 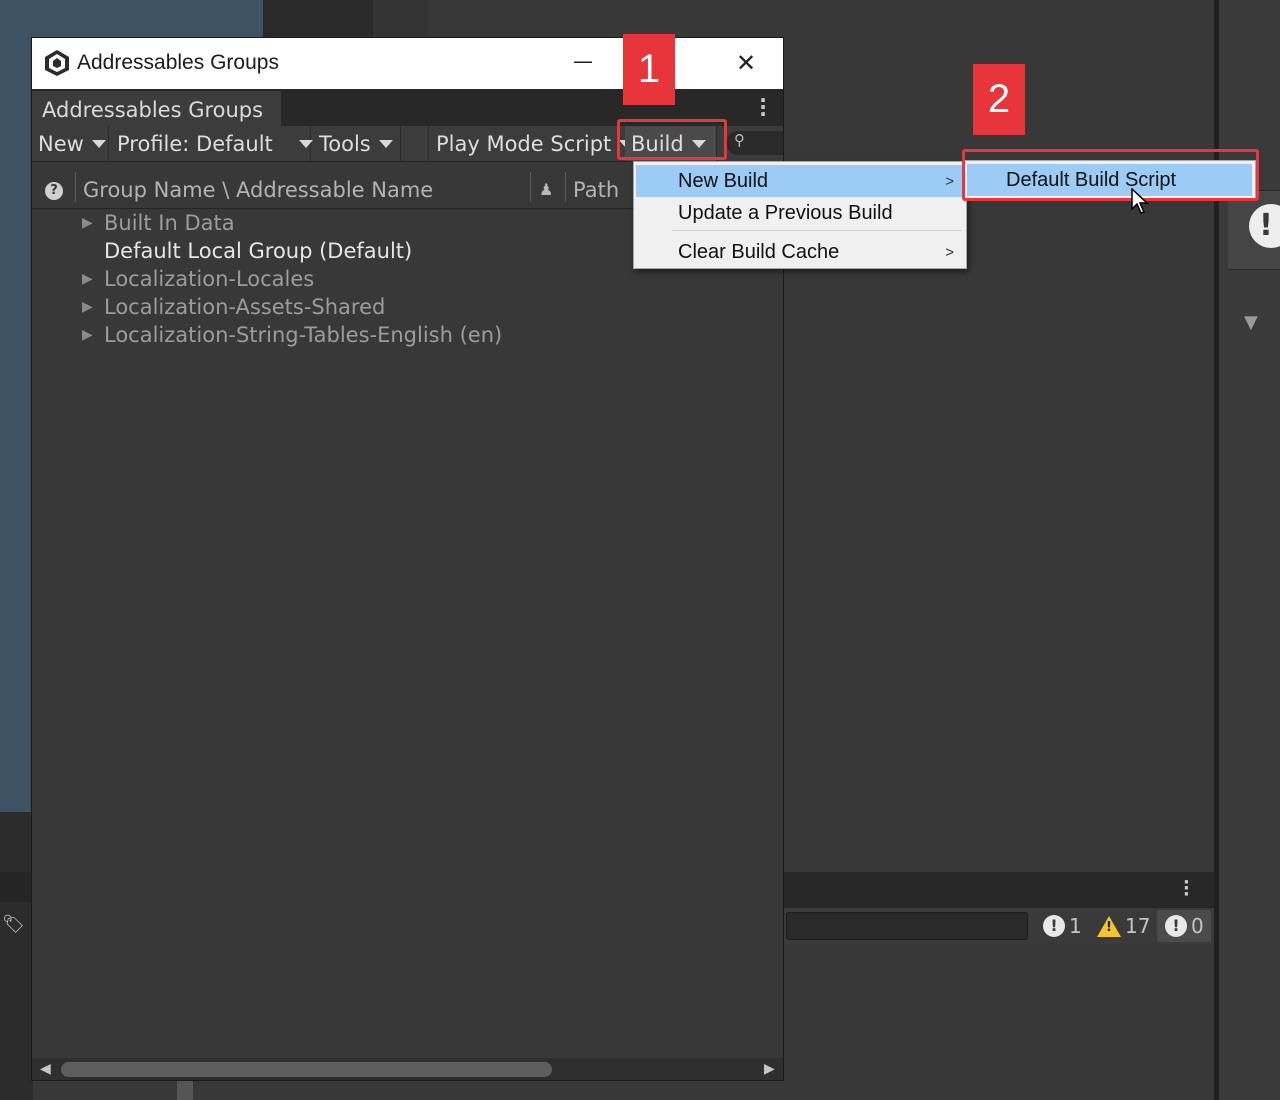 I want to click on group-row-localization-assets-shared: ▶ Localization-Assets-Shared, so click(x=233, y=307).